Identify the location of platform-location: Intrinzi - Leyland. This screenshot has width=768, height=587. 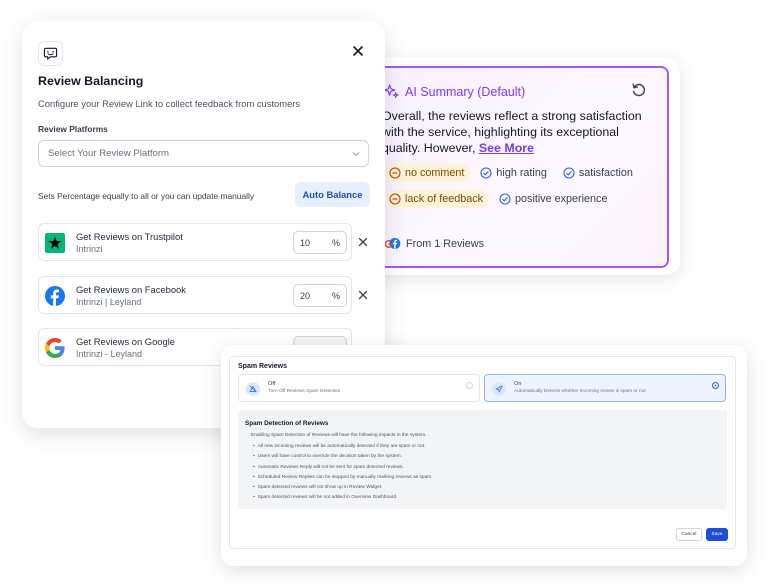
(109, 354).